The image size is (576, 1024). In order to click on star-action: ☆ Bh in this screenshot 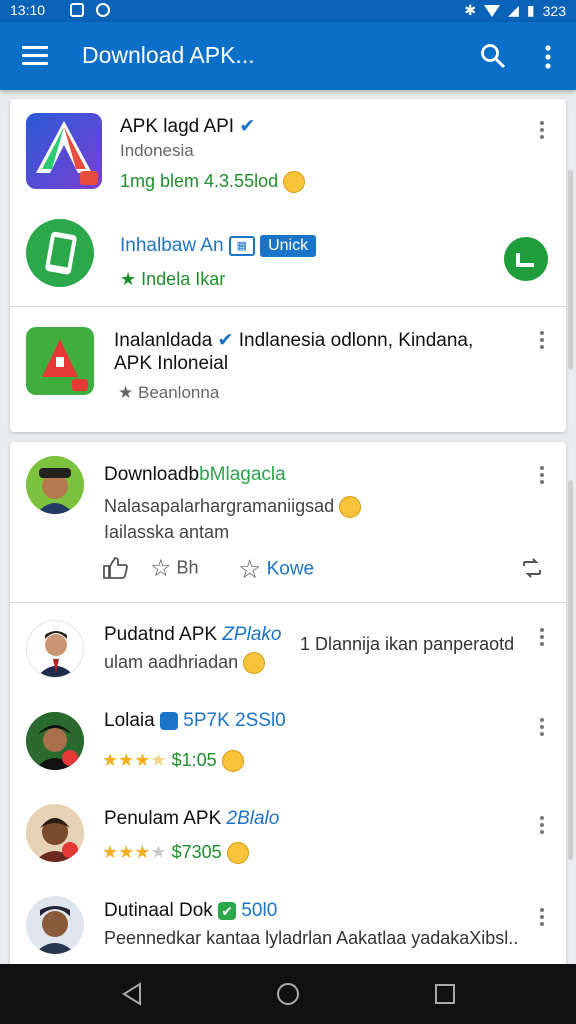, I will do `click(174, 568)`.